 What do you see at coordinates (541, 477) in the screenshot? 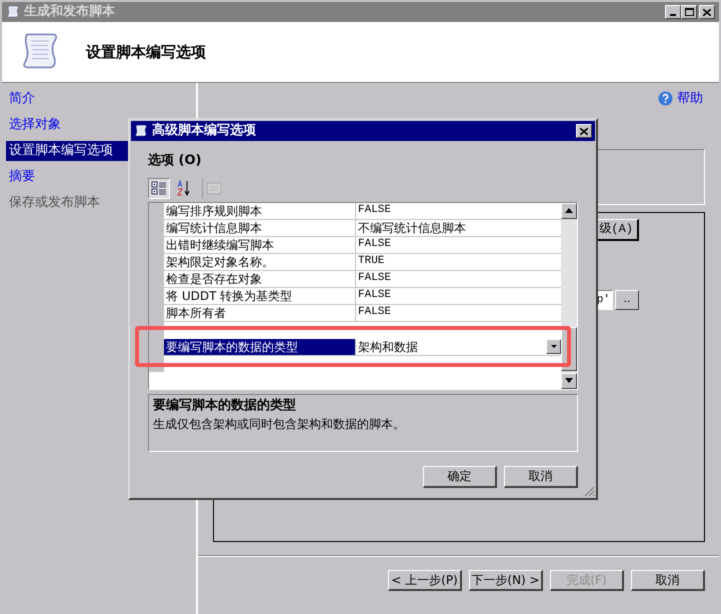
I see `dialog-button: 取消` at bounding box center [541, 477].